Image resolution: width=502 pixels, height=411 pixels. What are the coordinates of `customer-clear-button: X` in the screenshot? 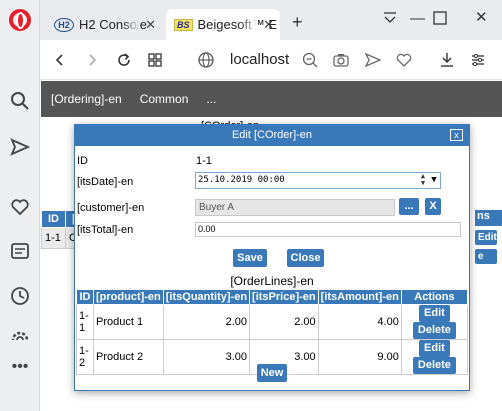 It's located at (433, 206).